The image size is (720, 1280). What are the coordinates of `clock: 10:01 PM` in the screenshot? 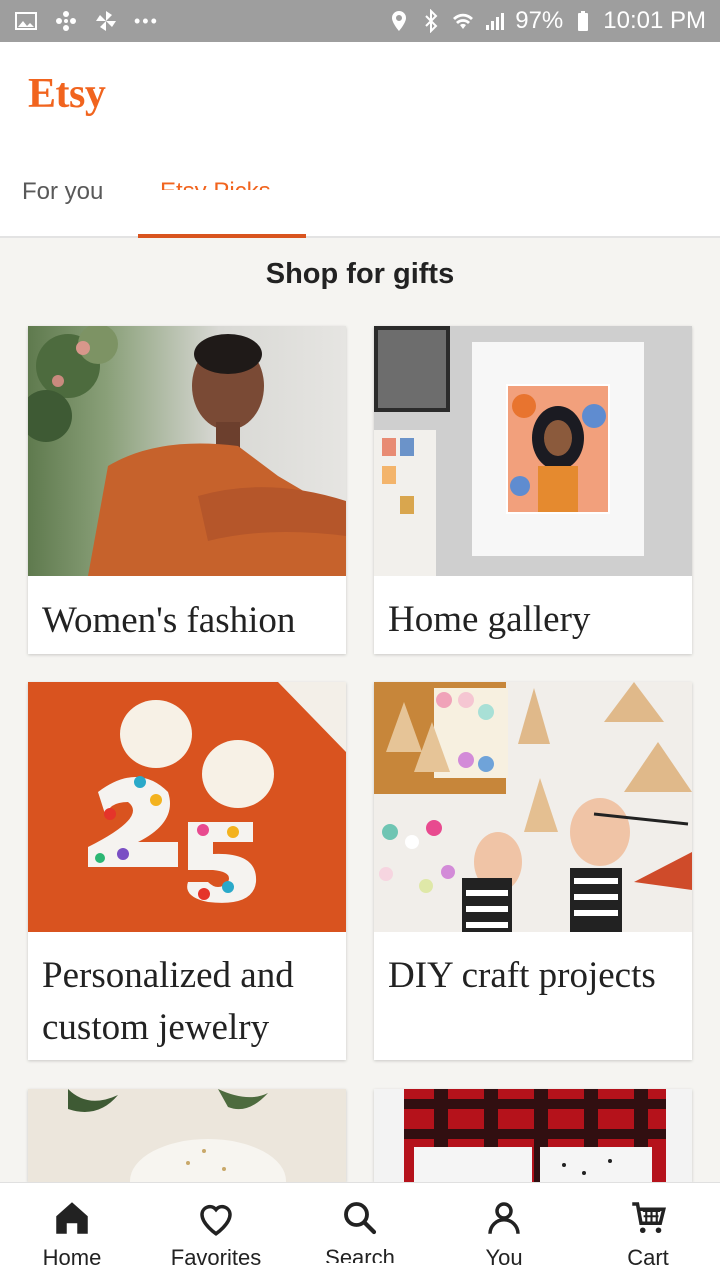 It's located at (654, 20).